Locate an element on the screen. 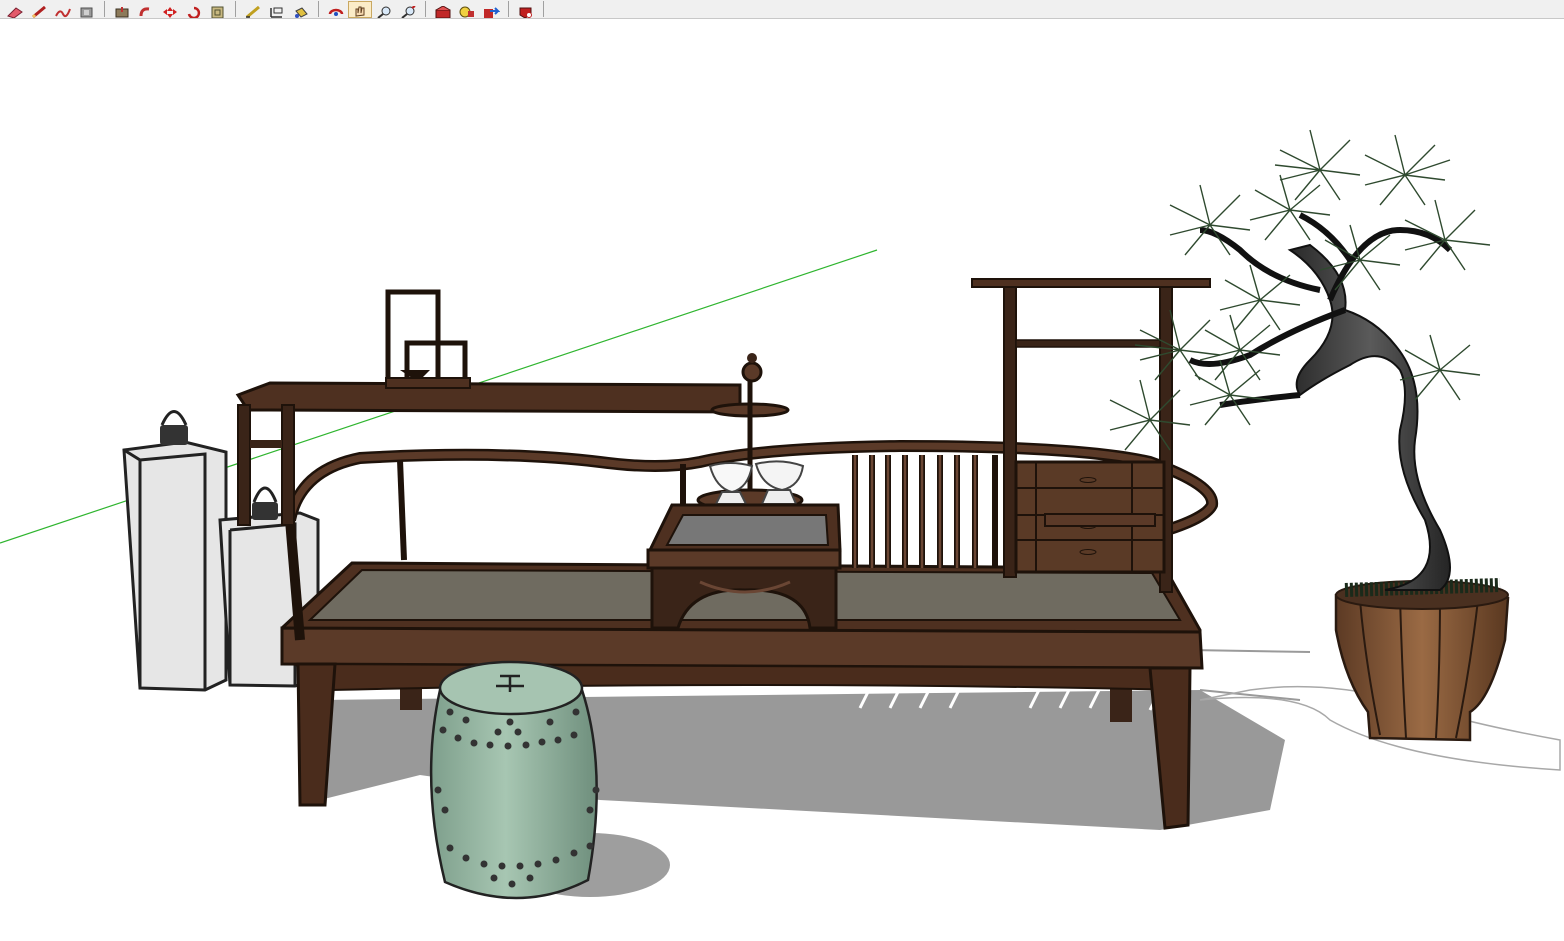  text-label-icon is located at coordinates (276, 12).